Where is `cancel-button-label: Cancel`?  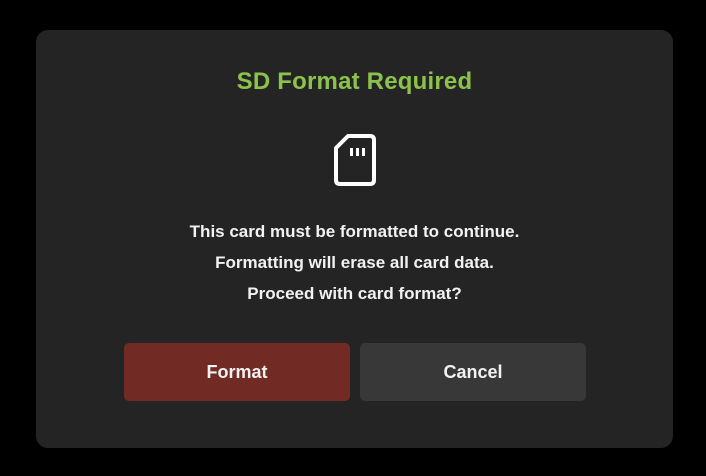
cancel-button-label: Cancel is located at coordinates (473, 371).